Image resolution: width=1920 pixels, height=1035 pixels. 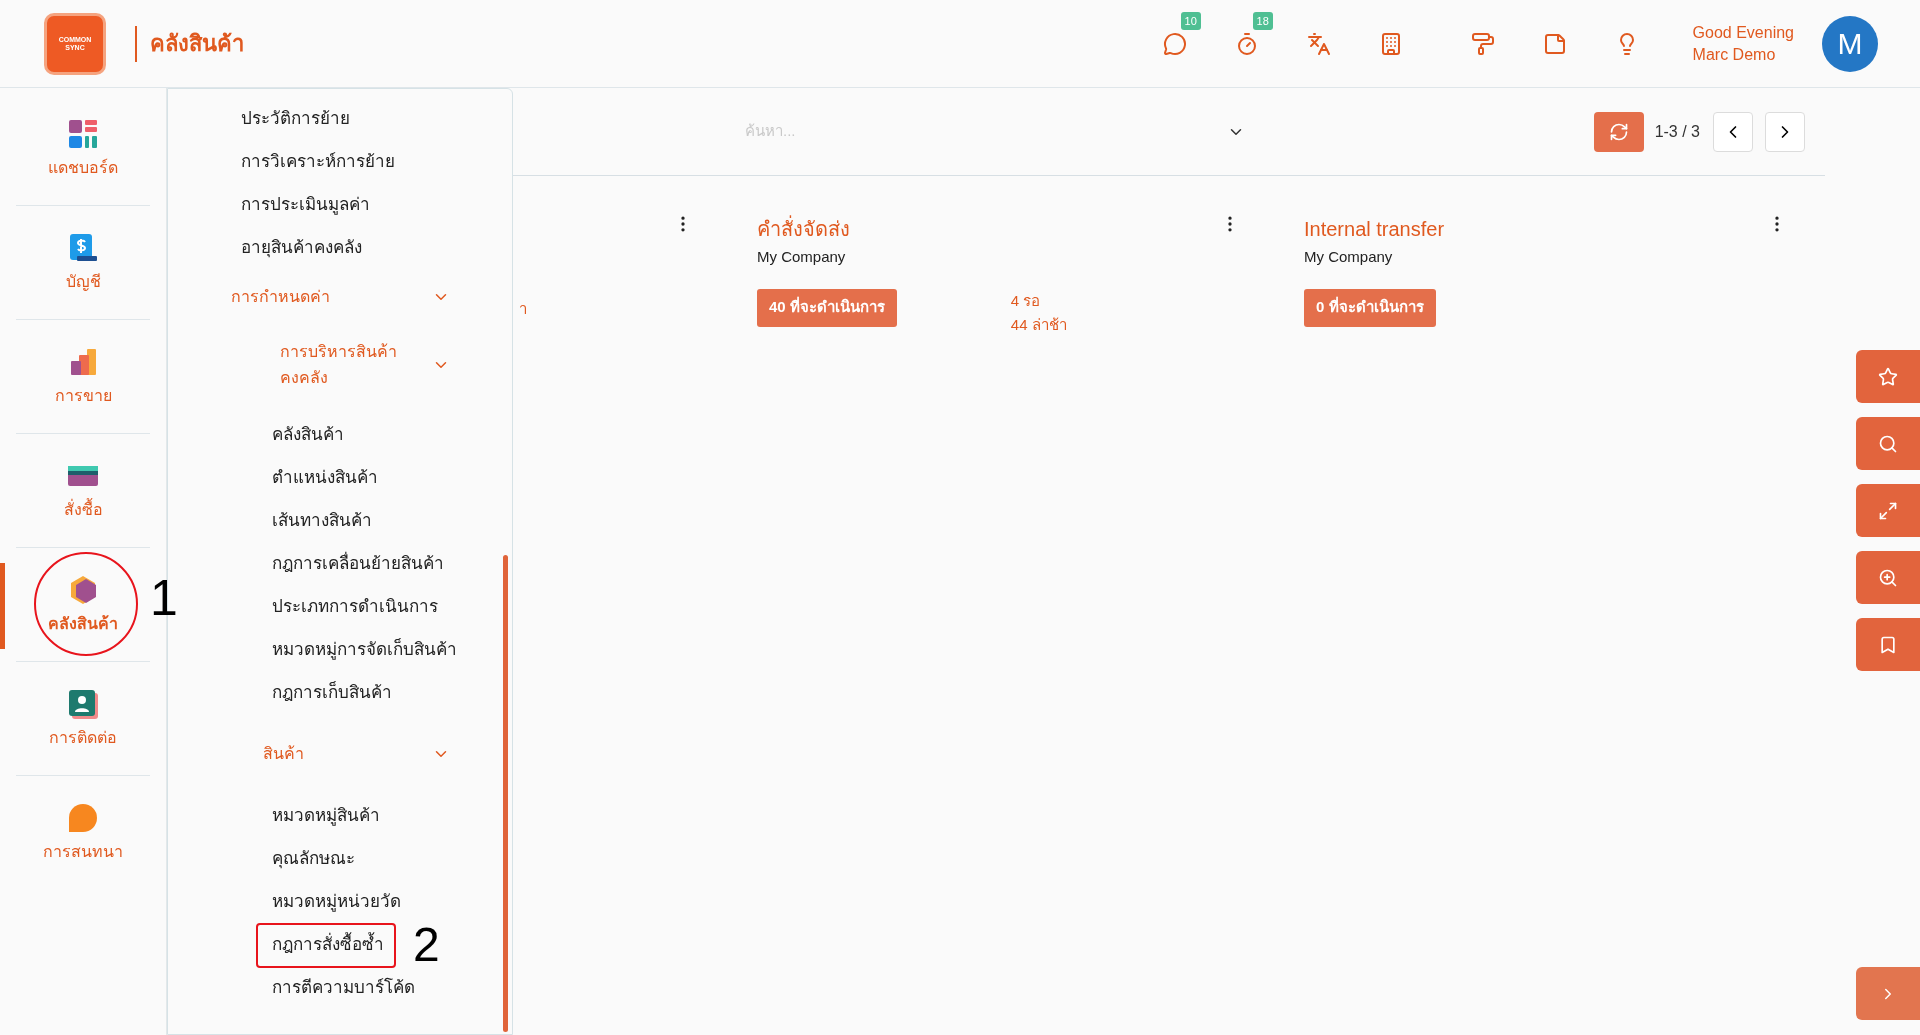 What do you see at coordinates (358, 563) in the screenshot?
I see `menu-item: กฎการเคลื่อนย้ายสินค้า` at bounding box center [358, 563].